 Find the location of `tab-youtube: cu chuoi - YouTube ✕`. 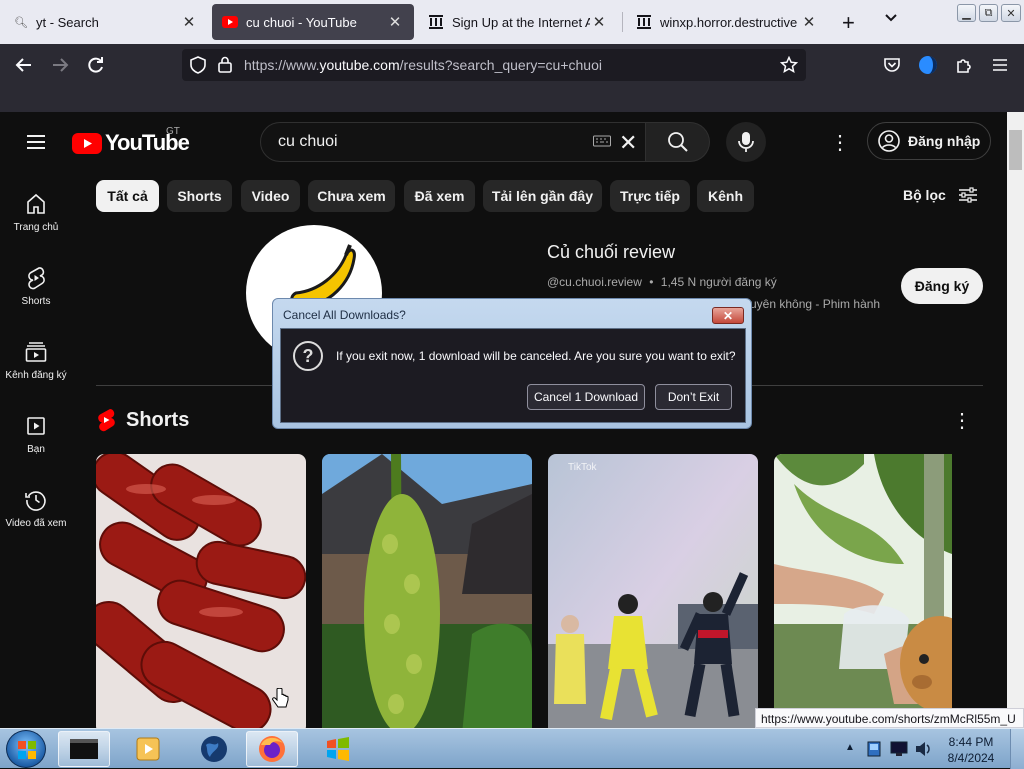

tab-youtube: cu chuoi - YouTube ✕ is located at coordinates (313, 22).